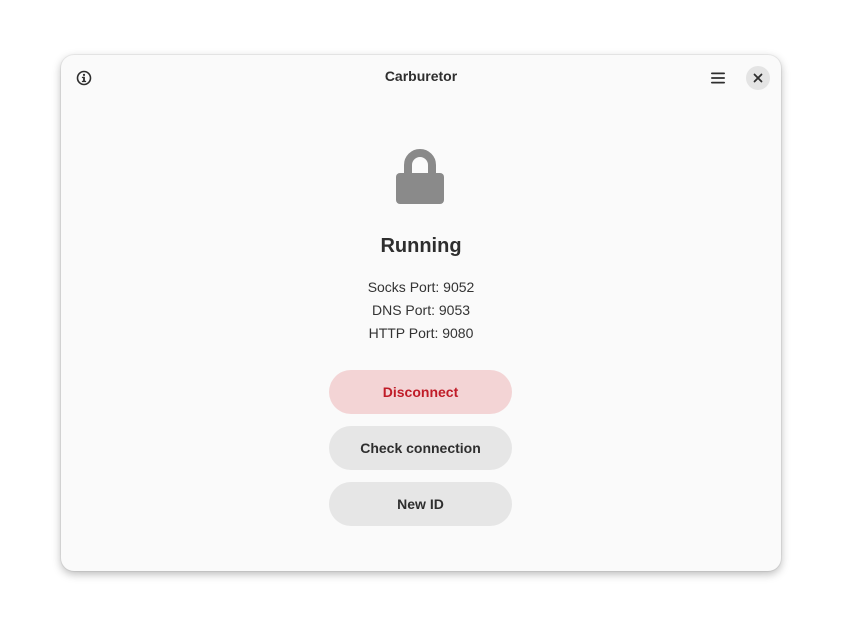  I want to click on dns-port-label: DNS Port: 9053, so click(421, 310).